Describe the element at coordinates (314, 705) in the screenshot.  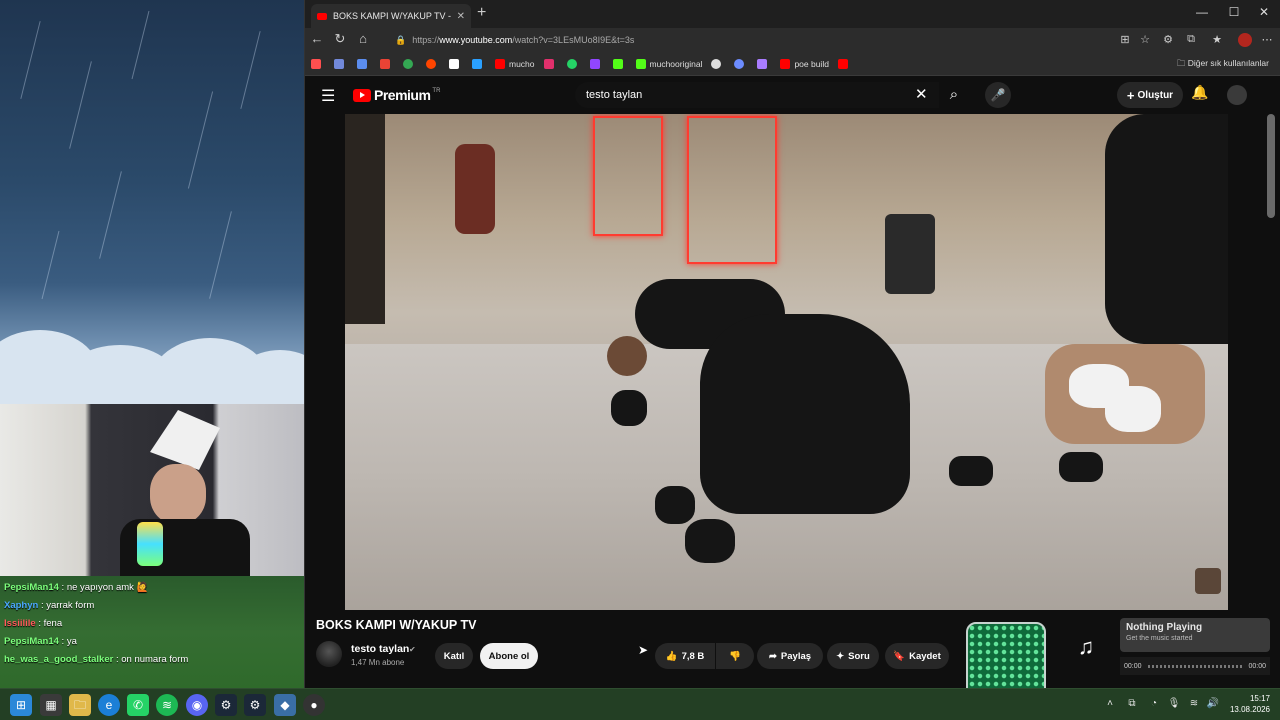
I see `obs-icon: ●` at that location.